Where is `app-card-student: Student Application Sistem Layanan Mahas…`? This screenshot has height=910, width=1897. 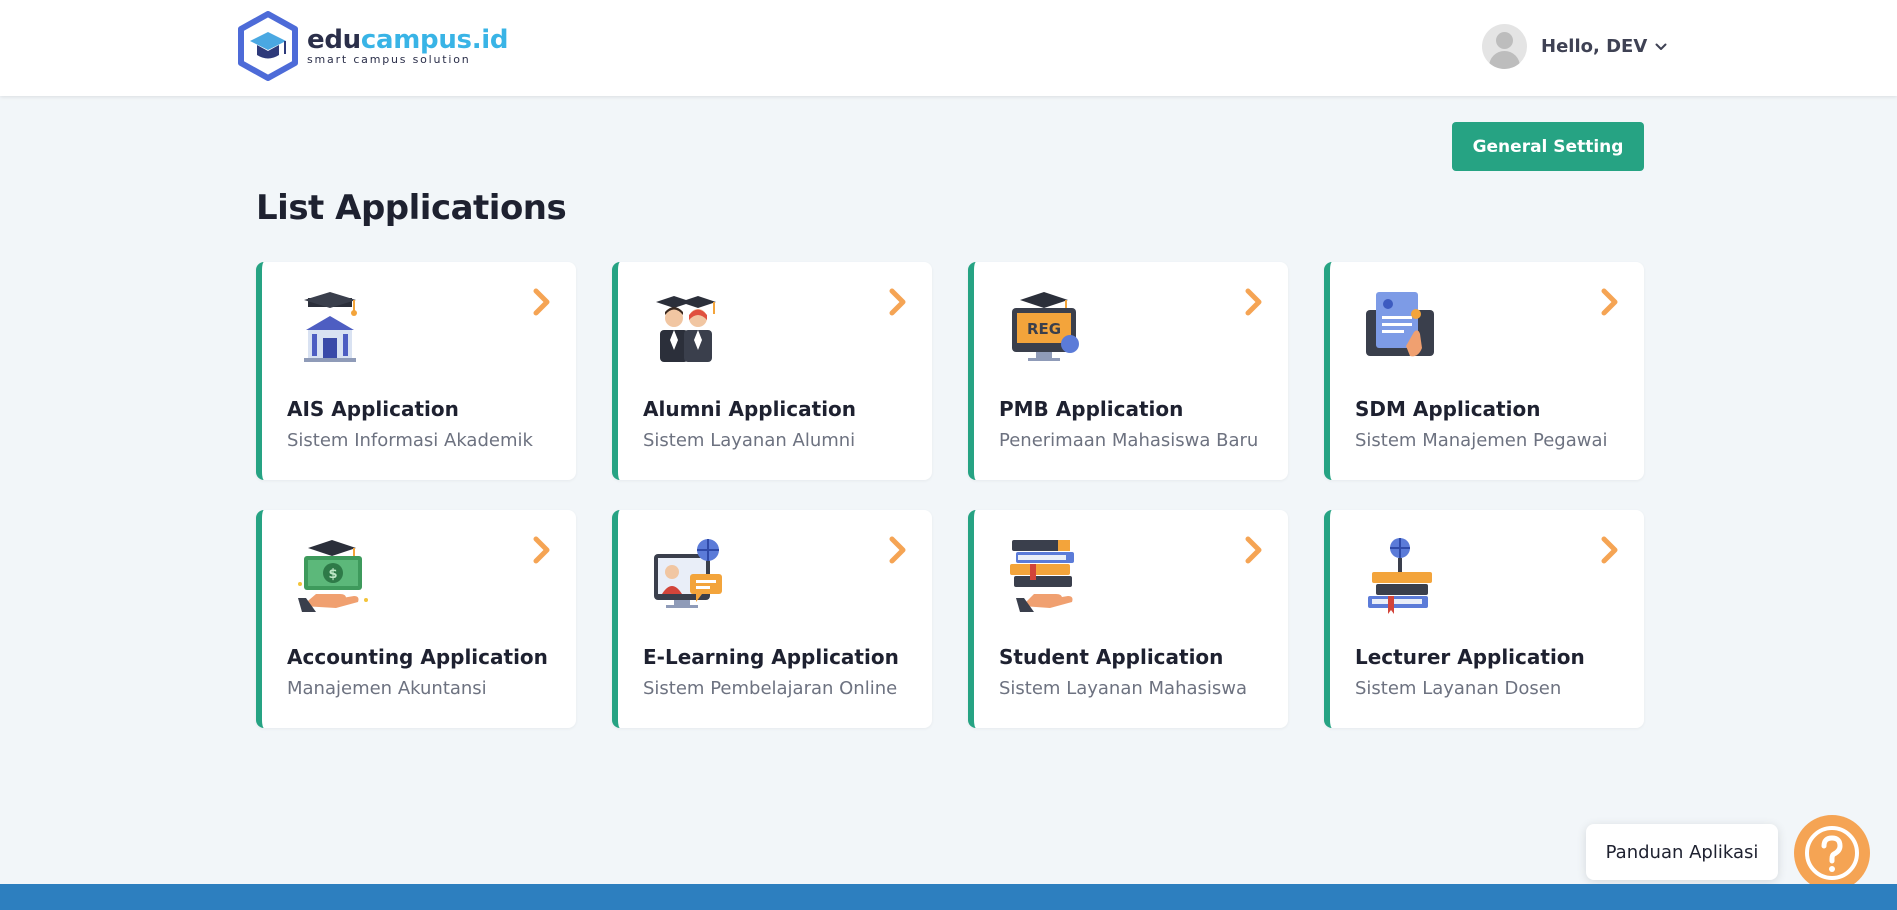
app-card-student: Student Application Sistem Layanan Mahas… is located at coordinates (1128, 619).